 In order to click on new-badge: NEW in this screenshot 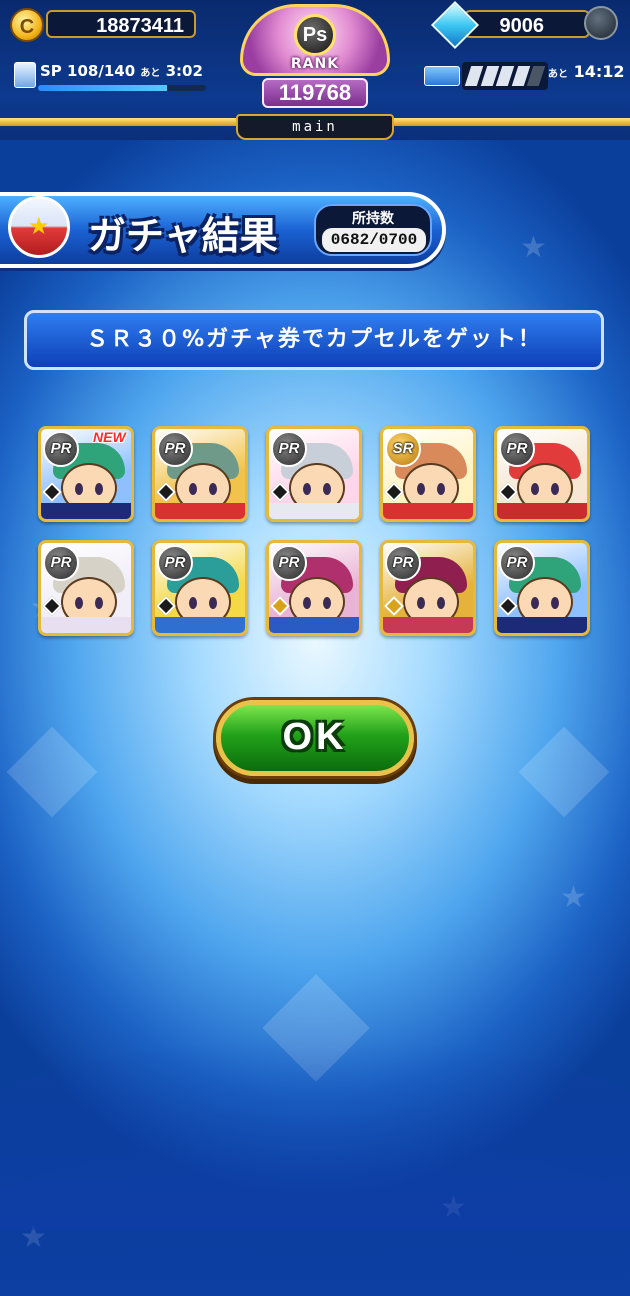, I will do `click(109, 437)`.